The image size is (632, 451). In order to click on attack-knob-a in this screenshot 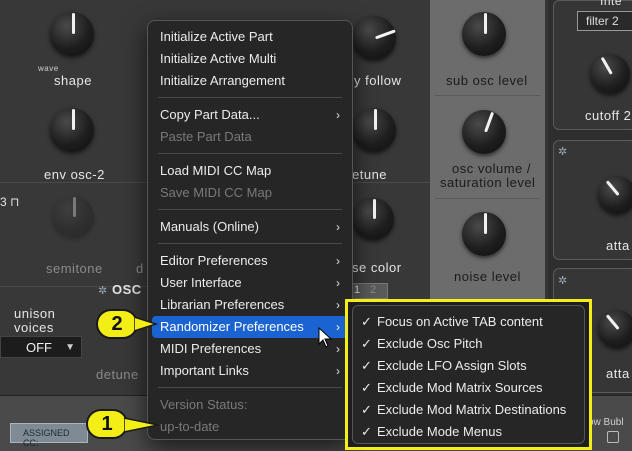, I will do `click(615, 195)`.